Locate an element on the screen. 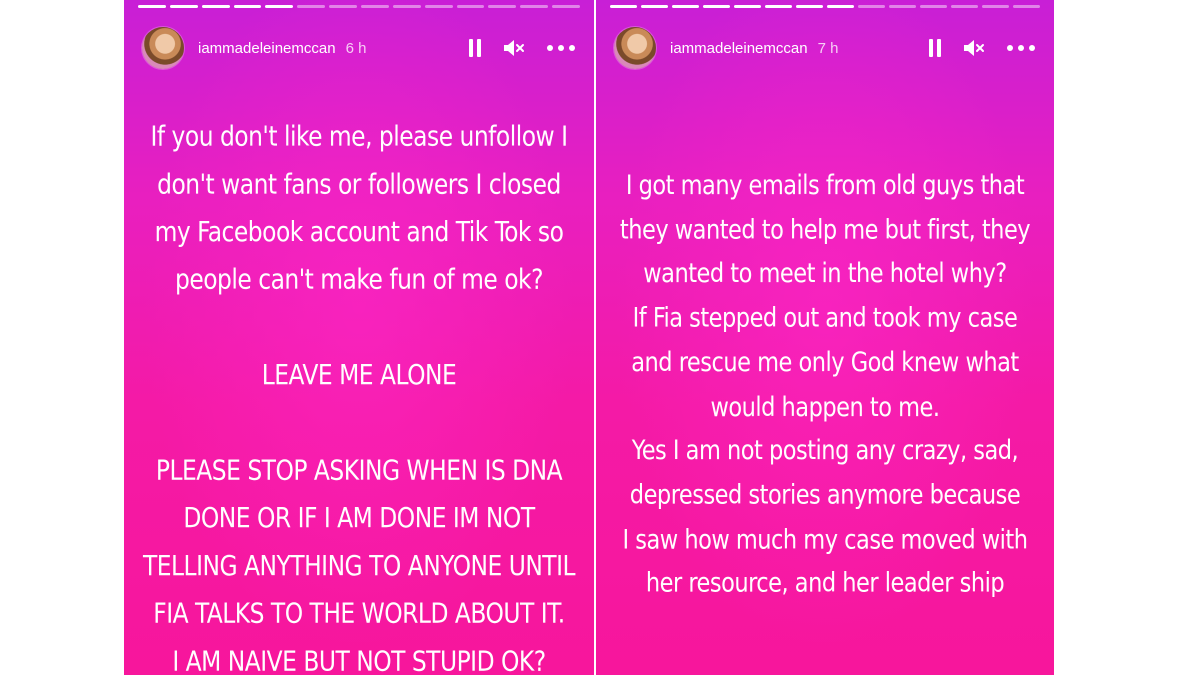  story-text-line: LEAVE ME ALONE is located at coordinates (359, 375).